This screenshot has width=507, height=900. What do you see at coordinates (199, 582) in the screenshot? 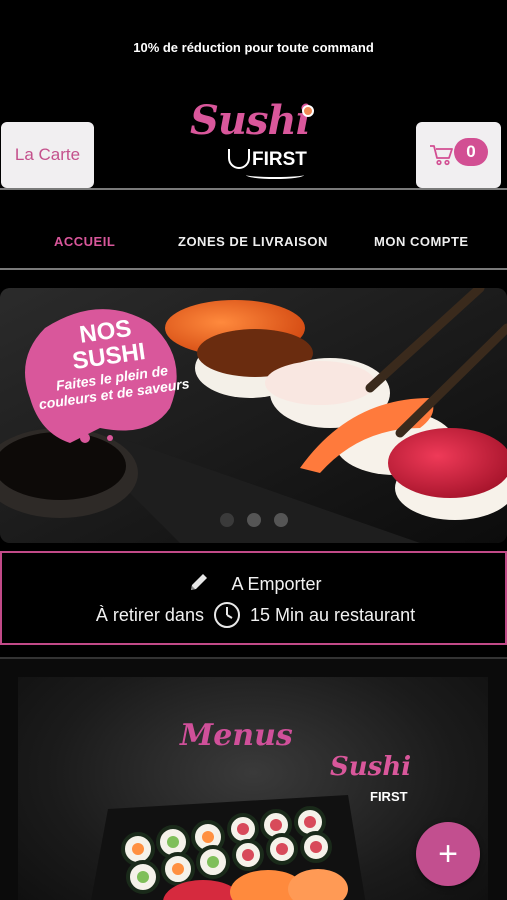
I see `pencil-icon` at bounding box center [199, 582].